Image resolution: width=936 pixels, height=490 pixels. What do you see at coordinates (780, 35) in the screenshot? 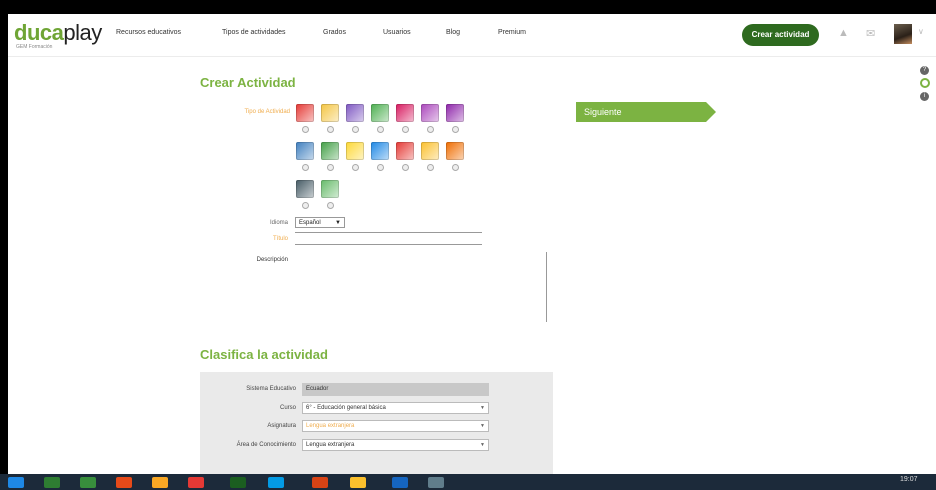
I see `create-activity-button: Crear actividad` at bounding box center [780, 35].